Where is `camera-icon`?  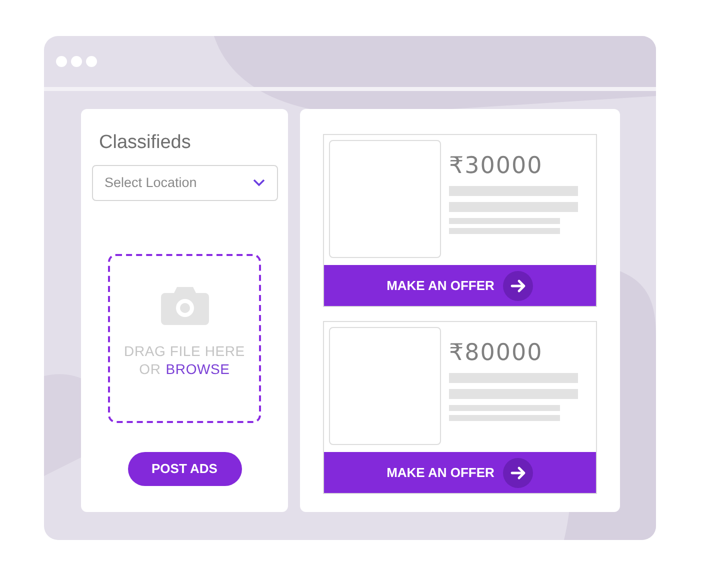 camera-icon is located at coordinates (184, 306).